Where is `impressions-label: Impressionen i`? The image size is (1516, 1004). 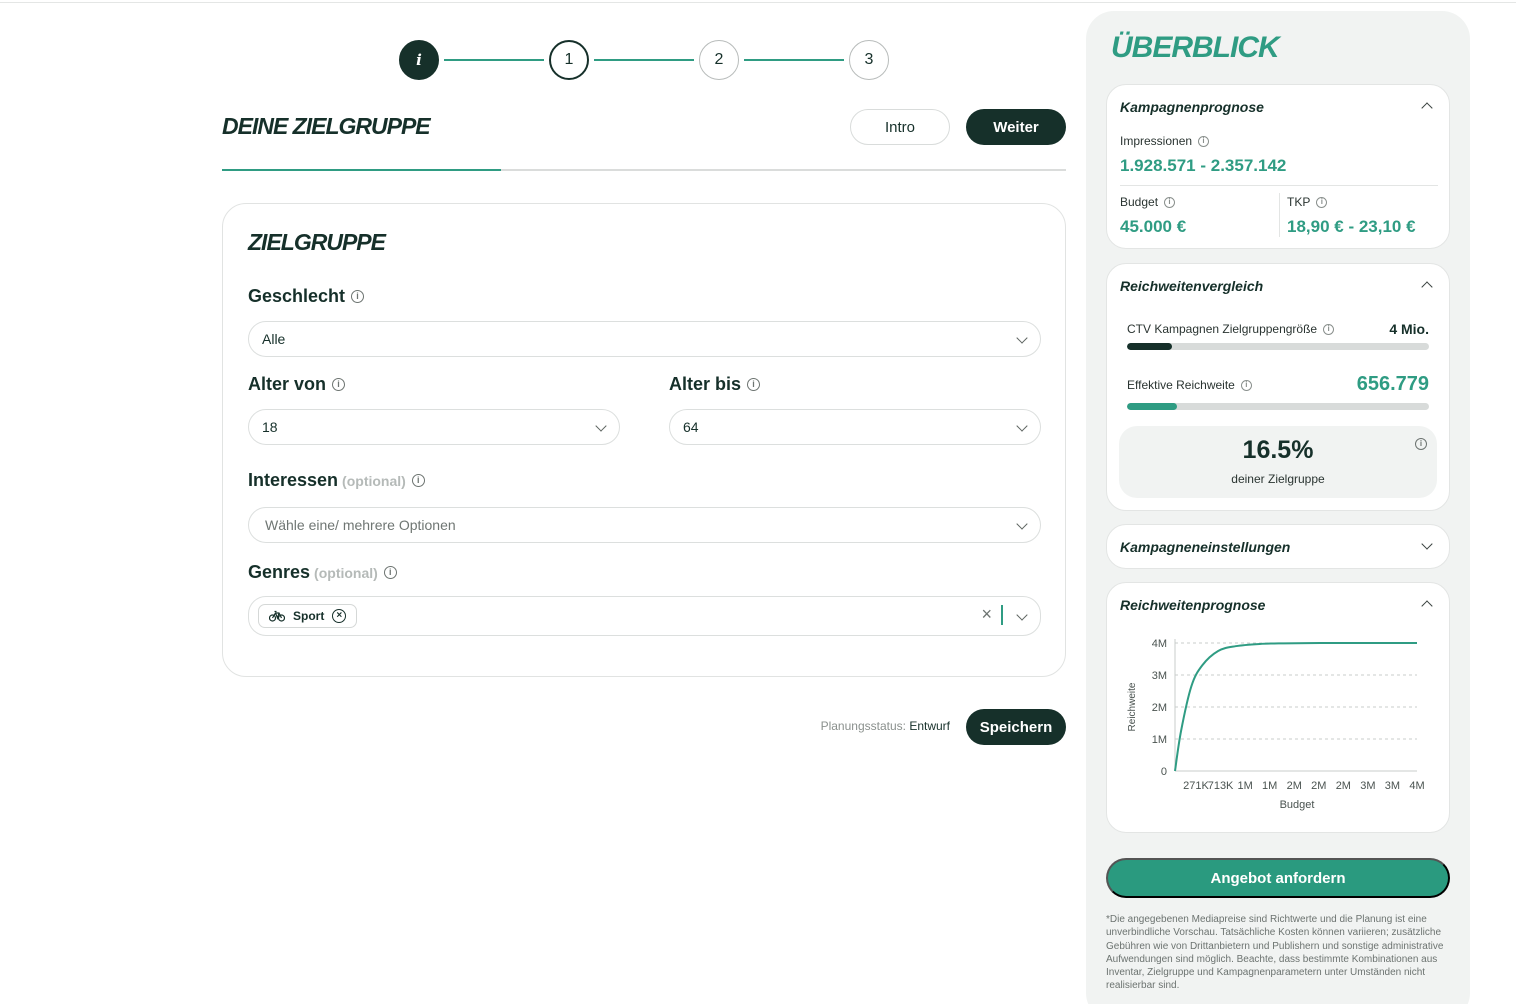 impressions-label: Impressionen i is located at coordinates (1165, 141).